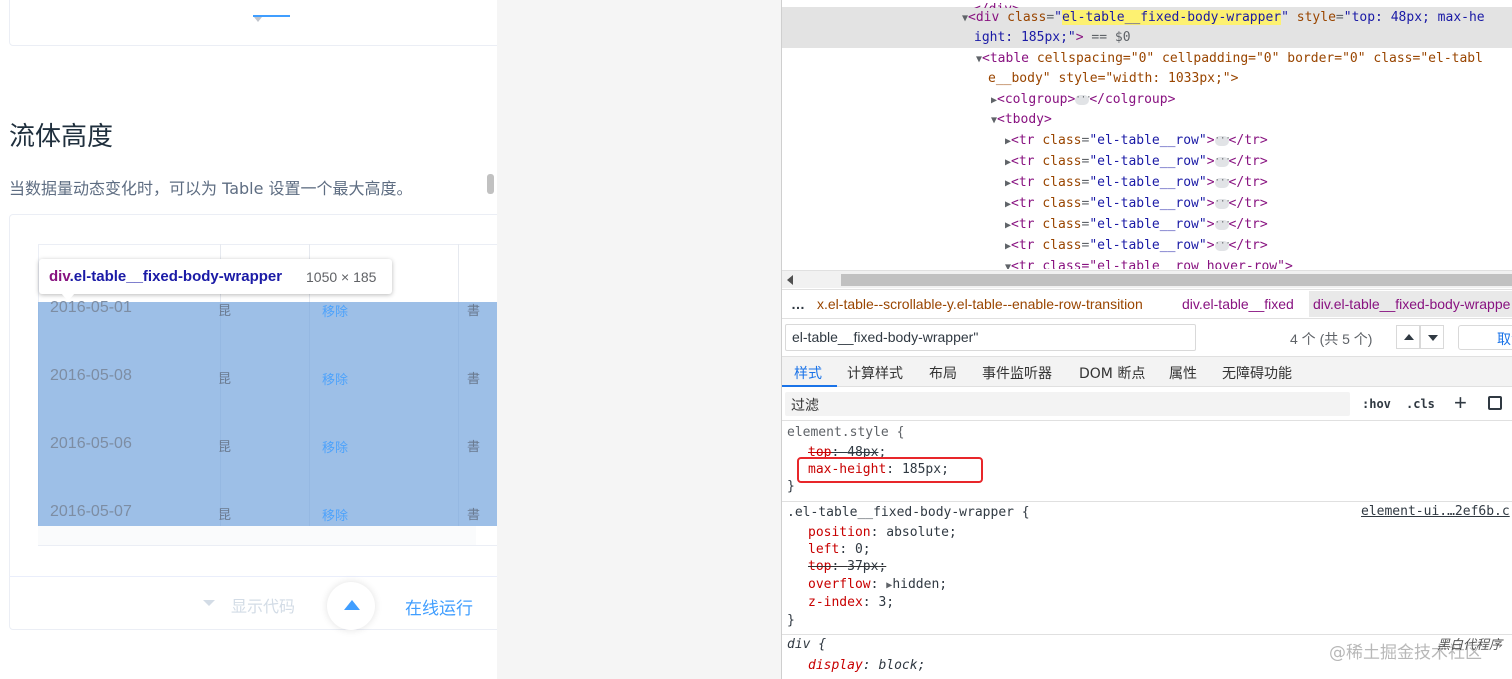  Describe the element at coordinates (439, 606) in the screenshot. I see `run-online-button: 在线运行` at that location.